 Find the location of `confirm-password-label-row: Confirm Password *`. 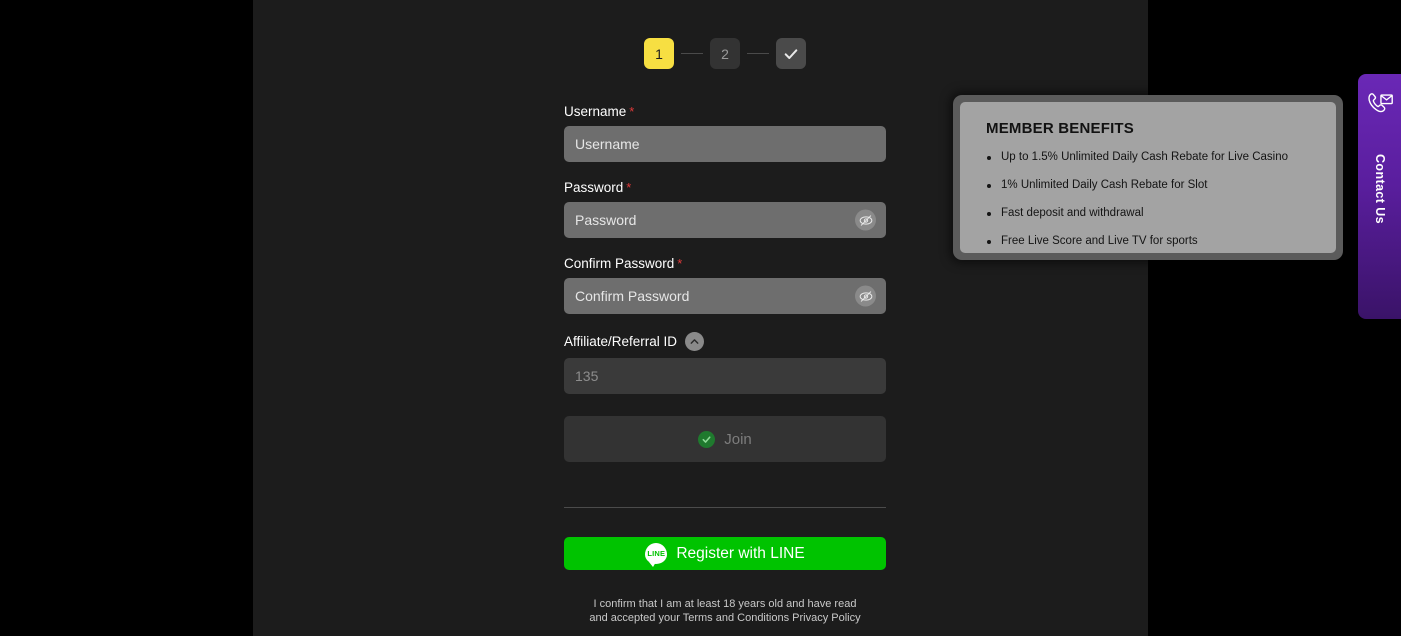

confirm-password-label-row: Confirm Password * is located at coordinates (725, 263).